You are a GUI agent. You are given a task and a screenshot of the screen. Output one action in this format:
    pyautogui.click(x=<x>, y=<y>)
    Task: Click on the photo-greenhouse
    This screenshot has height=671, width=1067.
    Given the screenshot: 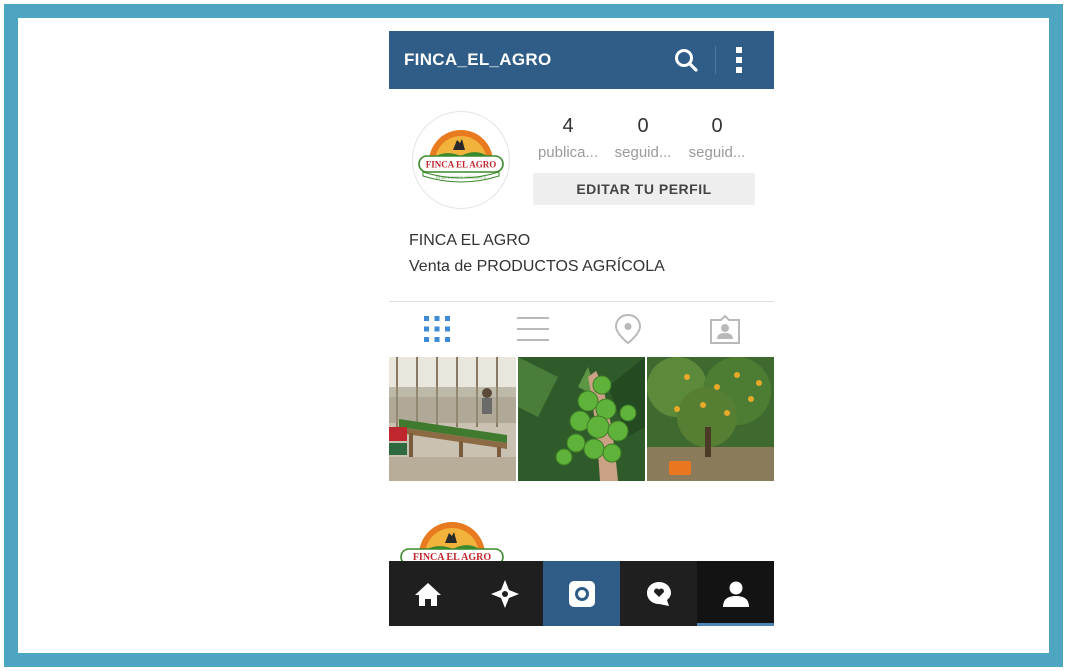 What is the action you would take?
    pyautogui.click(x=452, y=419)
    